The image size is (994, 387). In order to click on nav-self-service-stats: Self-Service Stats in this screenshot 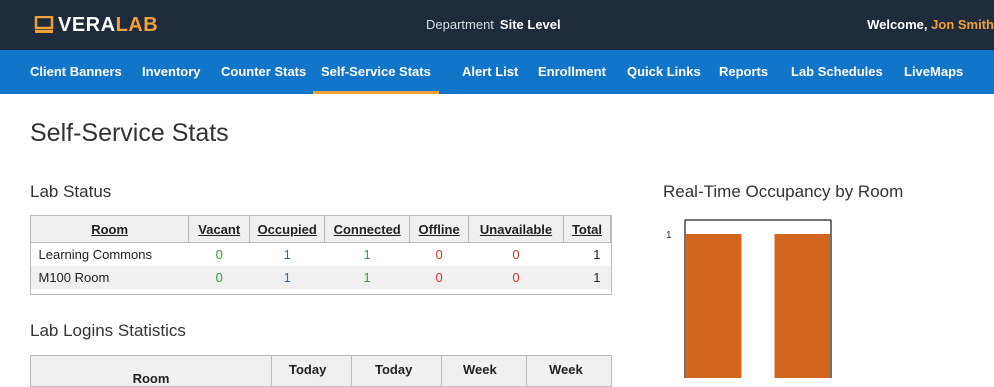, I will do `click(376, 72)`.